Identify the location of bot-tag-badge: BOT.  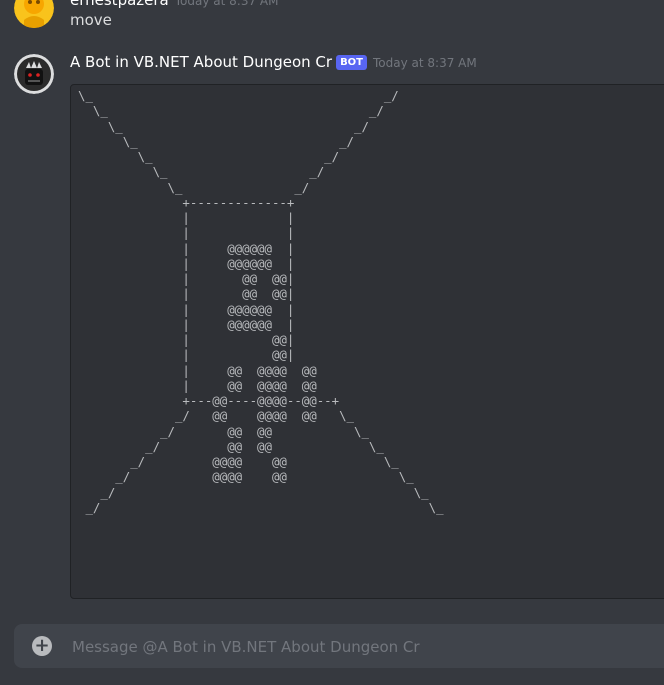
(352, 62).